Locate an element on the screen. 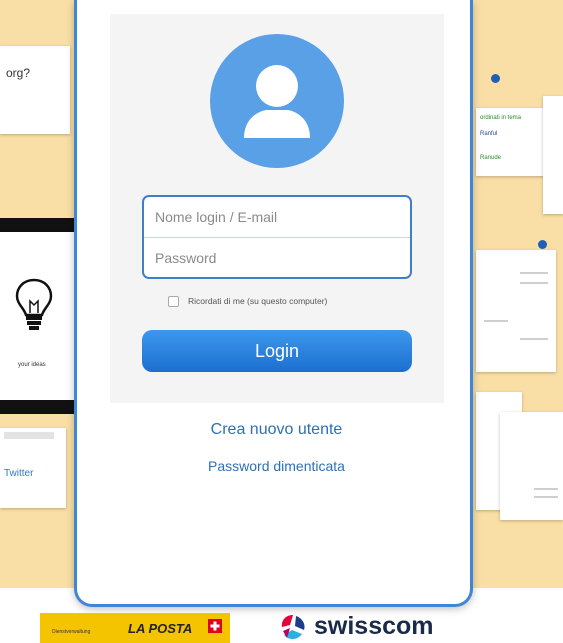  swisscom-name: swisscom is located at coordinates (374, 626).